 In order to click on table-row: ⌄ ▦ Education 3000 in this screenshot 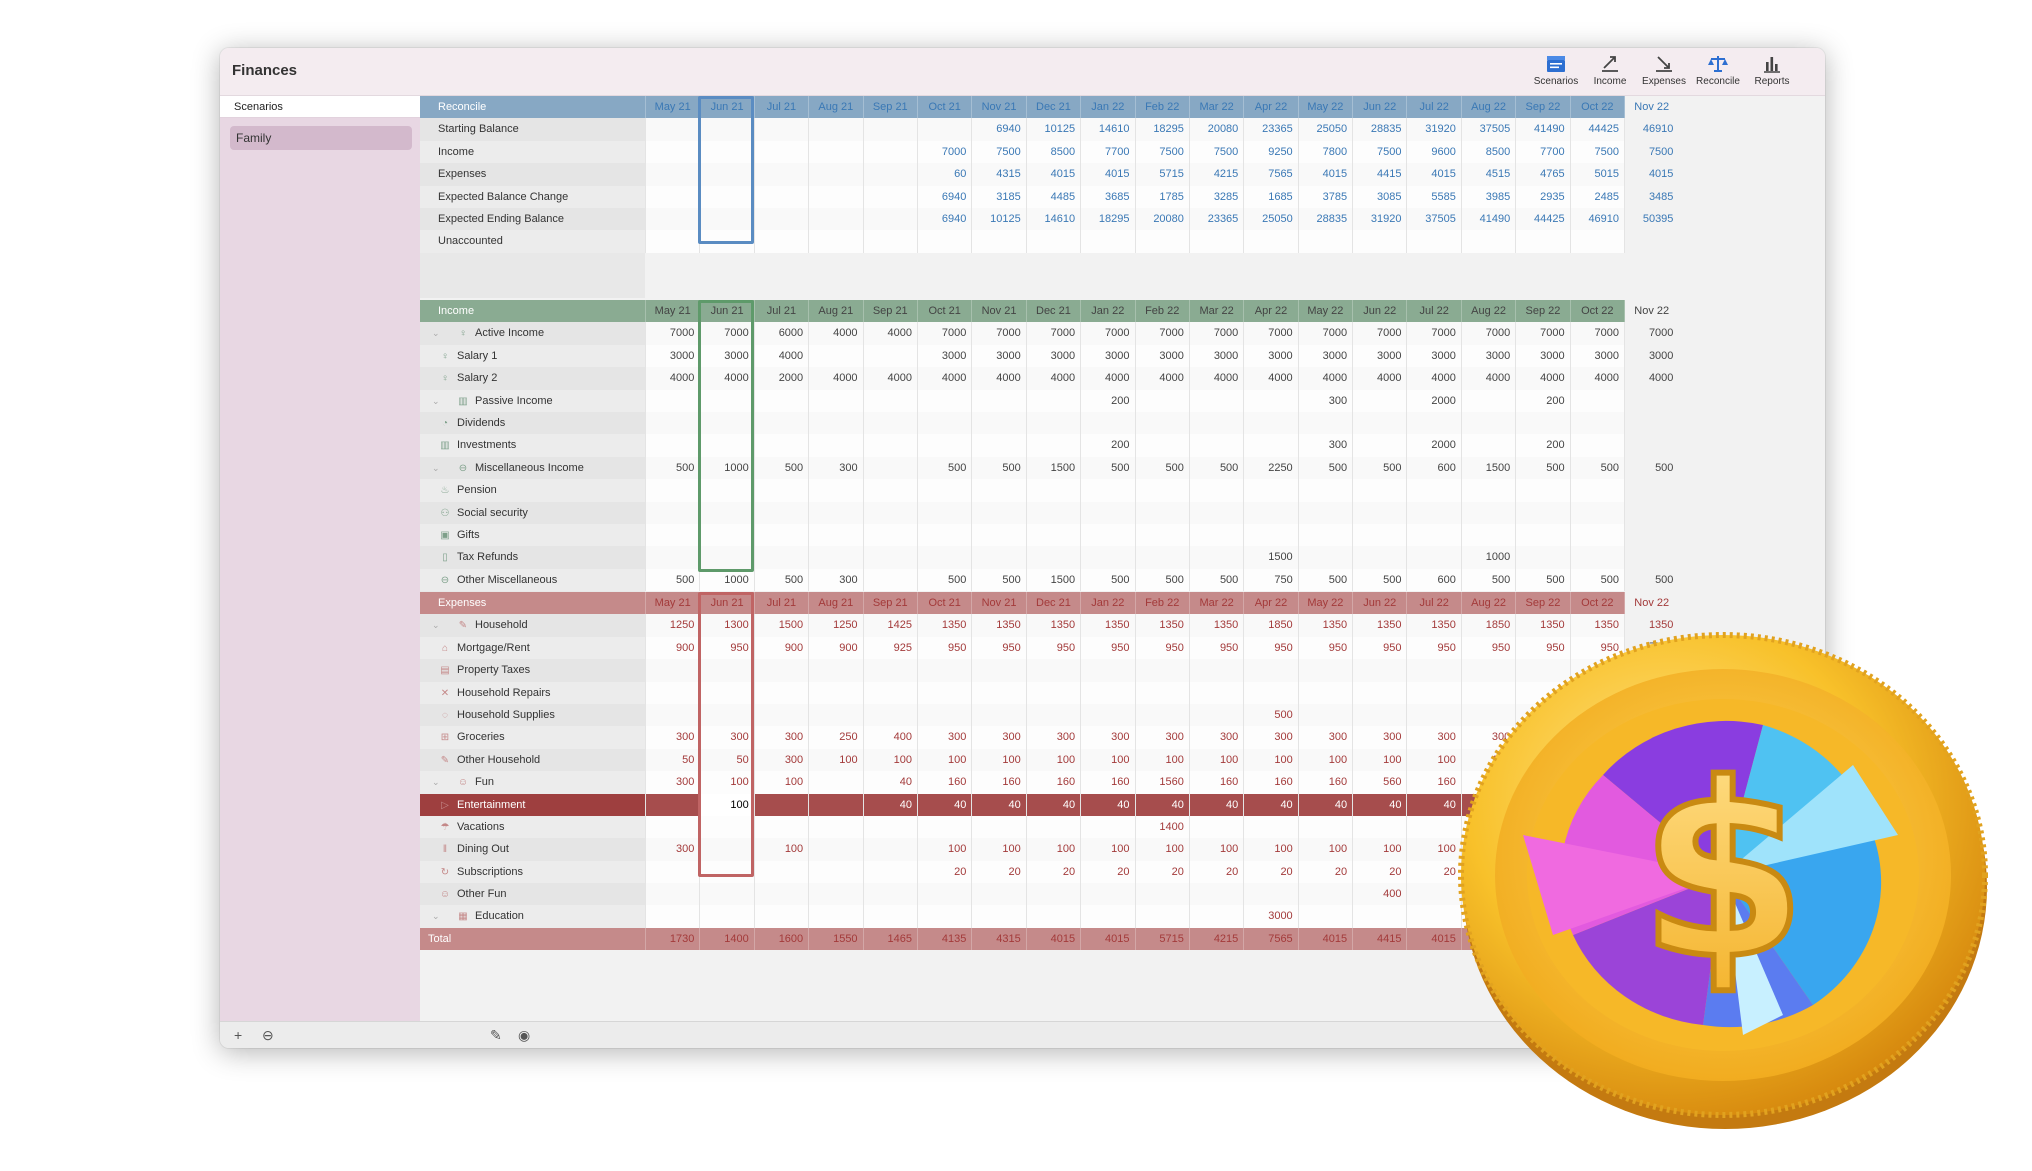, I will do `click(1023, 916)`.